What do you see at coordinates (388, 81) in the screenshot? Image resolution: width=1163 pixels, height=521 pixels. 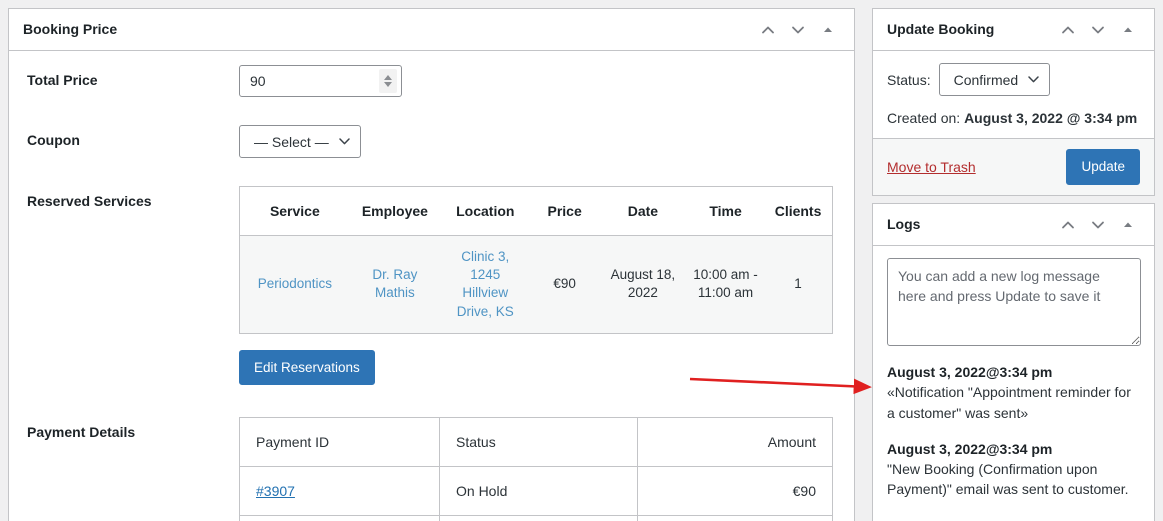 I see `number-spinner` at bounding box center [388, 81].